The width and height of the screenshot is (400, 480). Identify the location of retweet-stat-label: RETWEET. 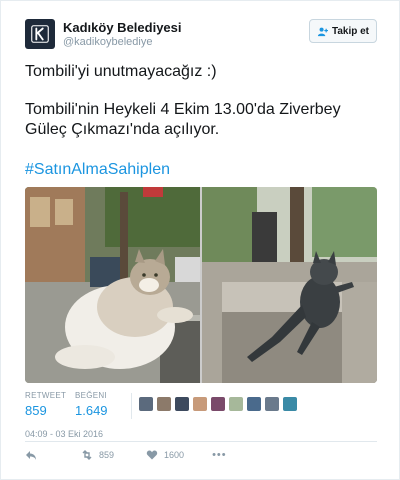
(46, 395).